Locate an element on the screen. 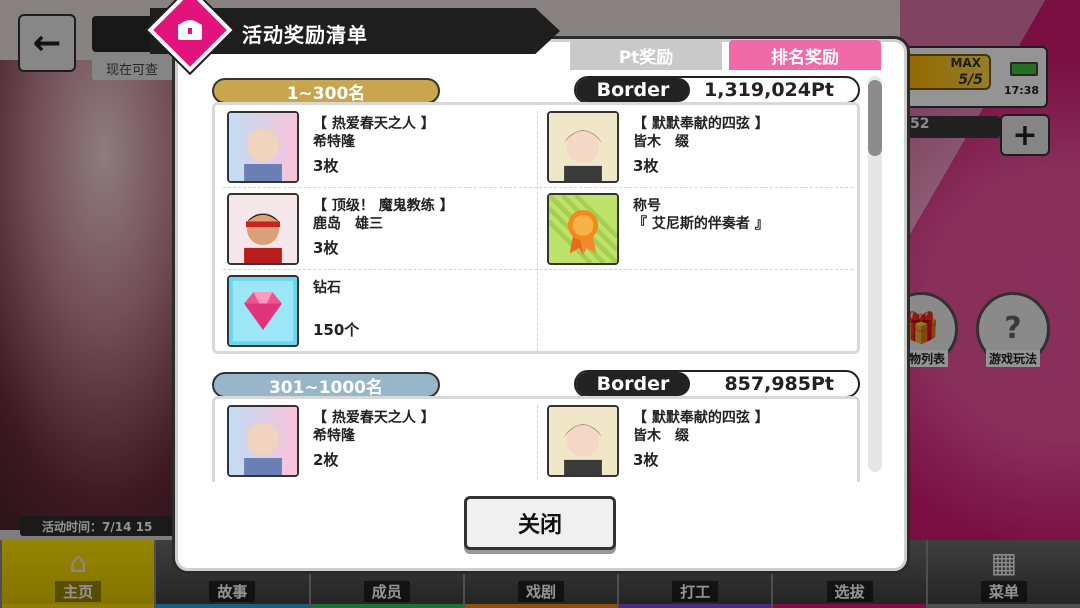 The height and width of the screenshot is (608, 1080). reward-name: 称号 is located at coordinates (647, 206).